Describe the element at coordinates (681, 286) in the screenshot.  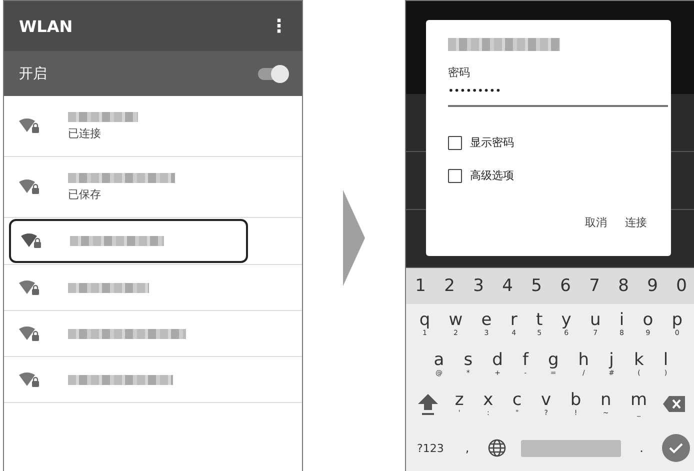
I see `number-key: 0` at that location.